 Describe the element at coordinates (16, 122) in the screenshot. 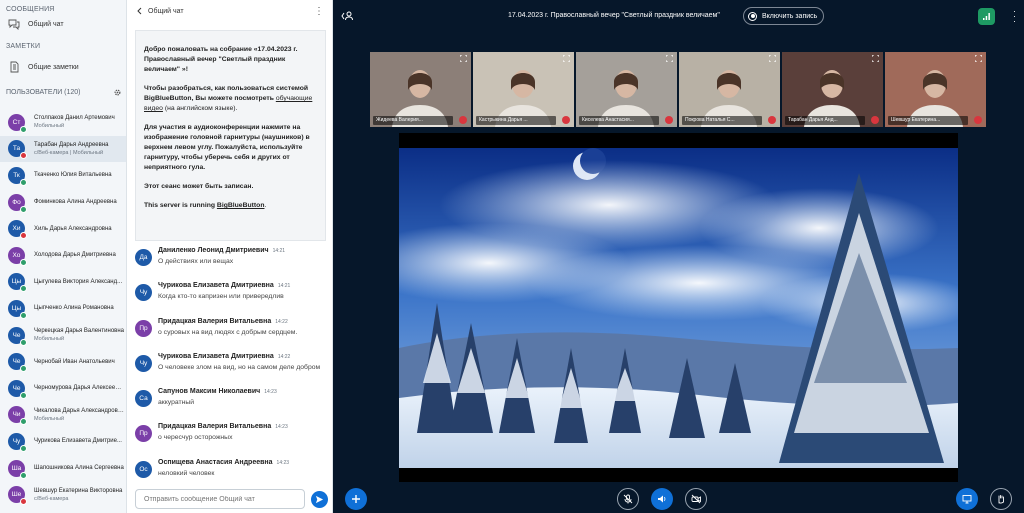

I see `avatar-initials: Ст` at that location.